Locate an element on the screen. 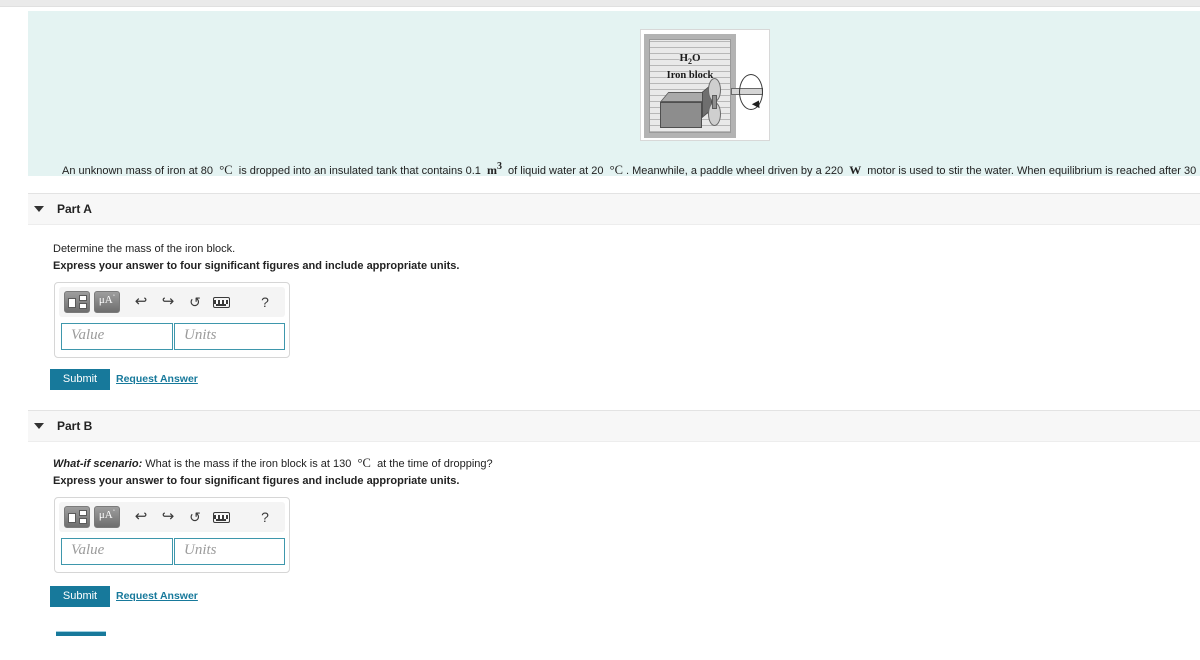  part-b-answer-widget: μA˚ ↩ ↪ ↺ ? Value Units is located at coordinates (172, 535).